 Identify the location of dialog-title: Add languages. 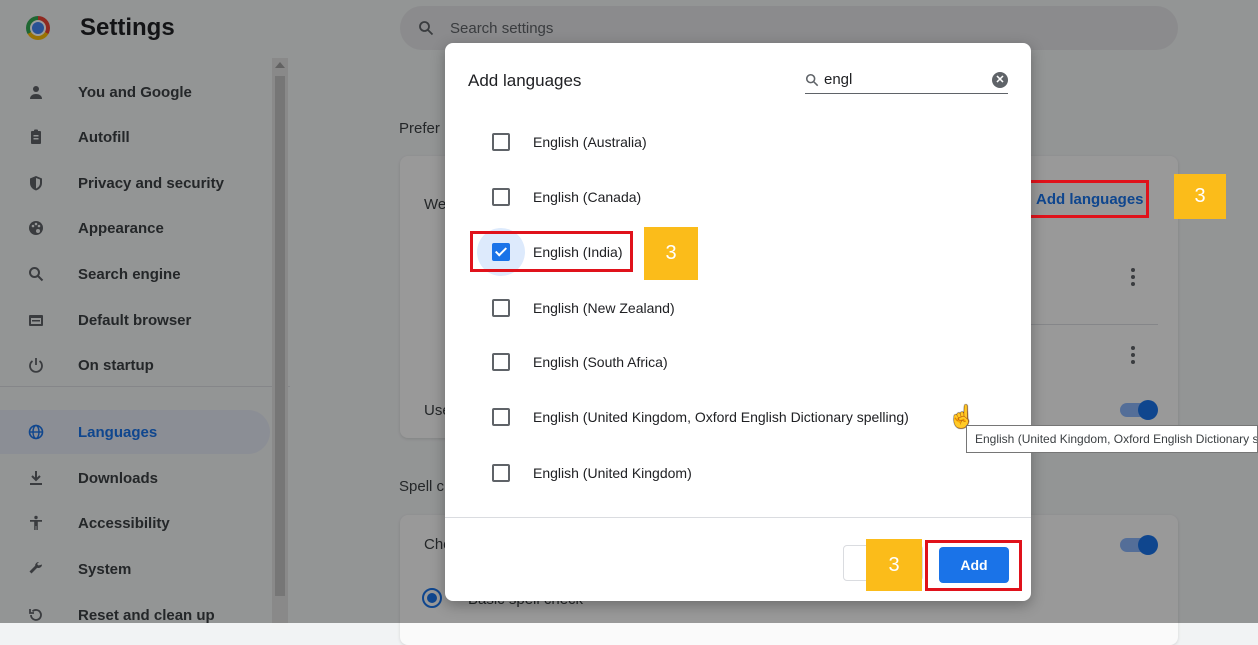
(525, 80).